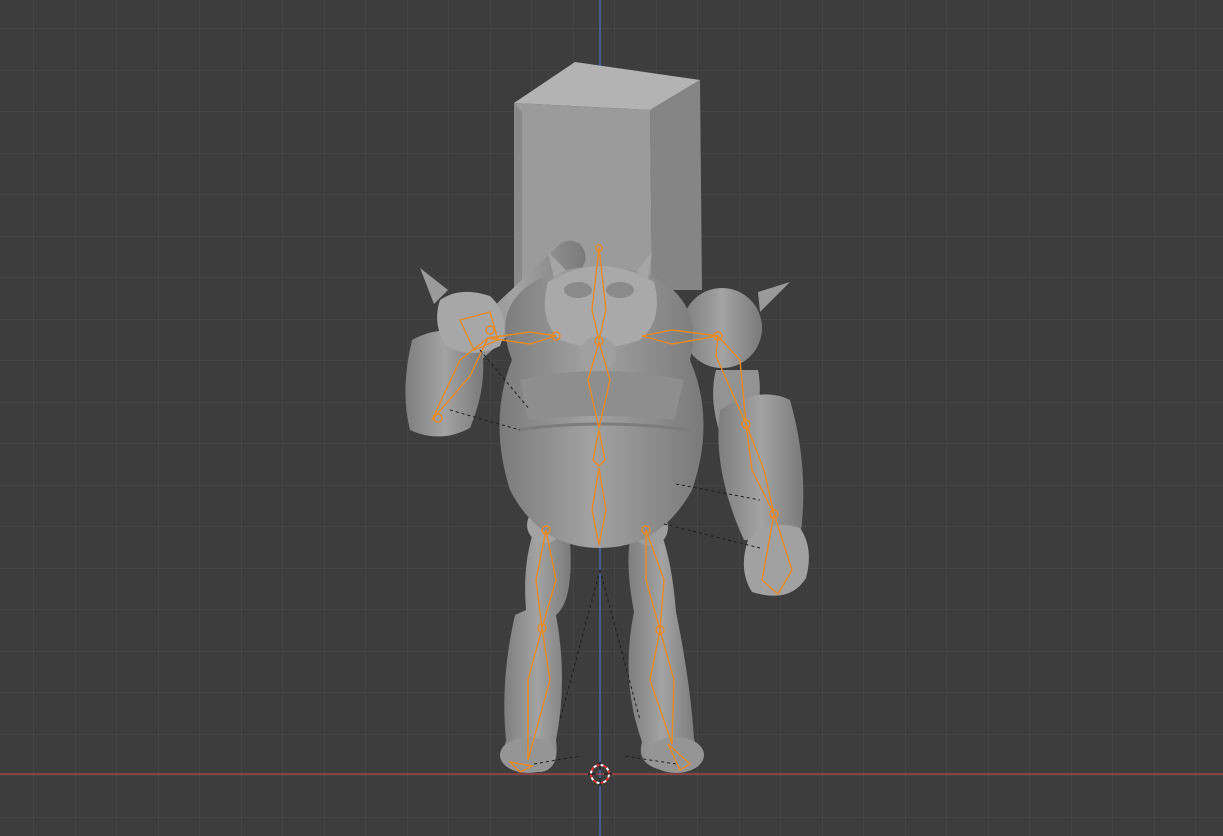  Describe the element at coordinates (598, 354) in the screenshot. I see `nose-ball` at that location.